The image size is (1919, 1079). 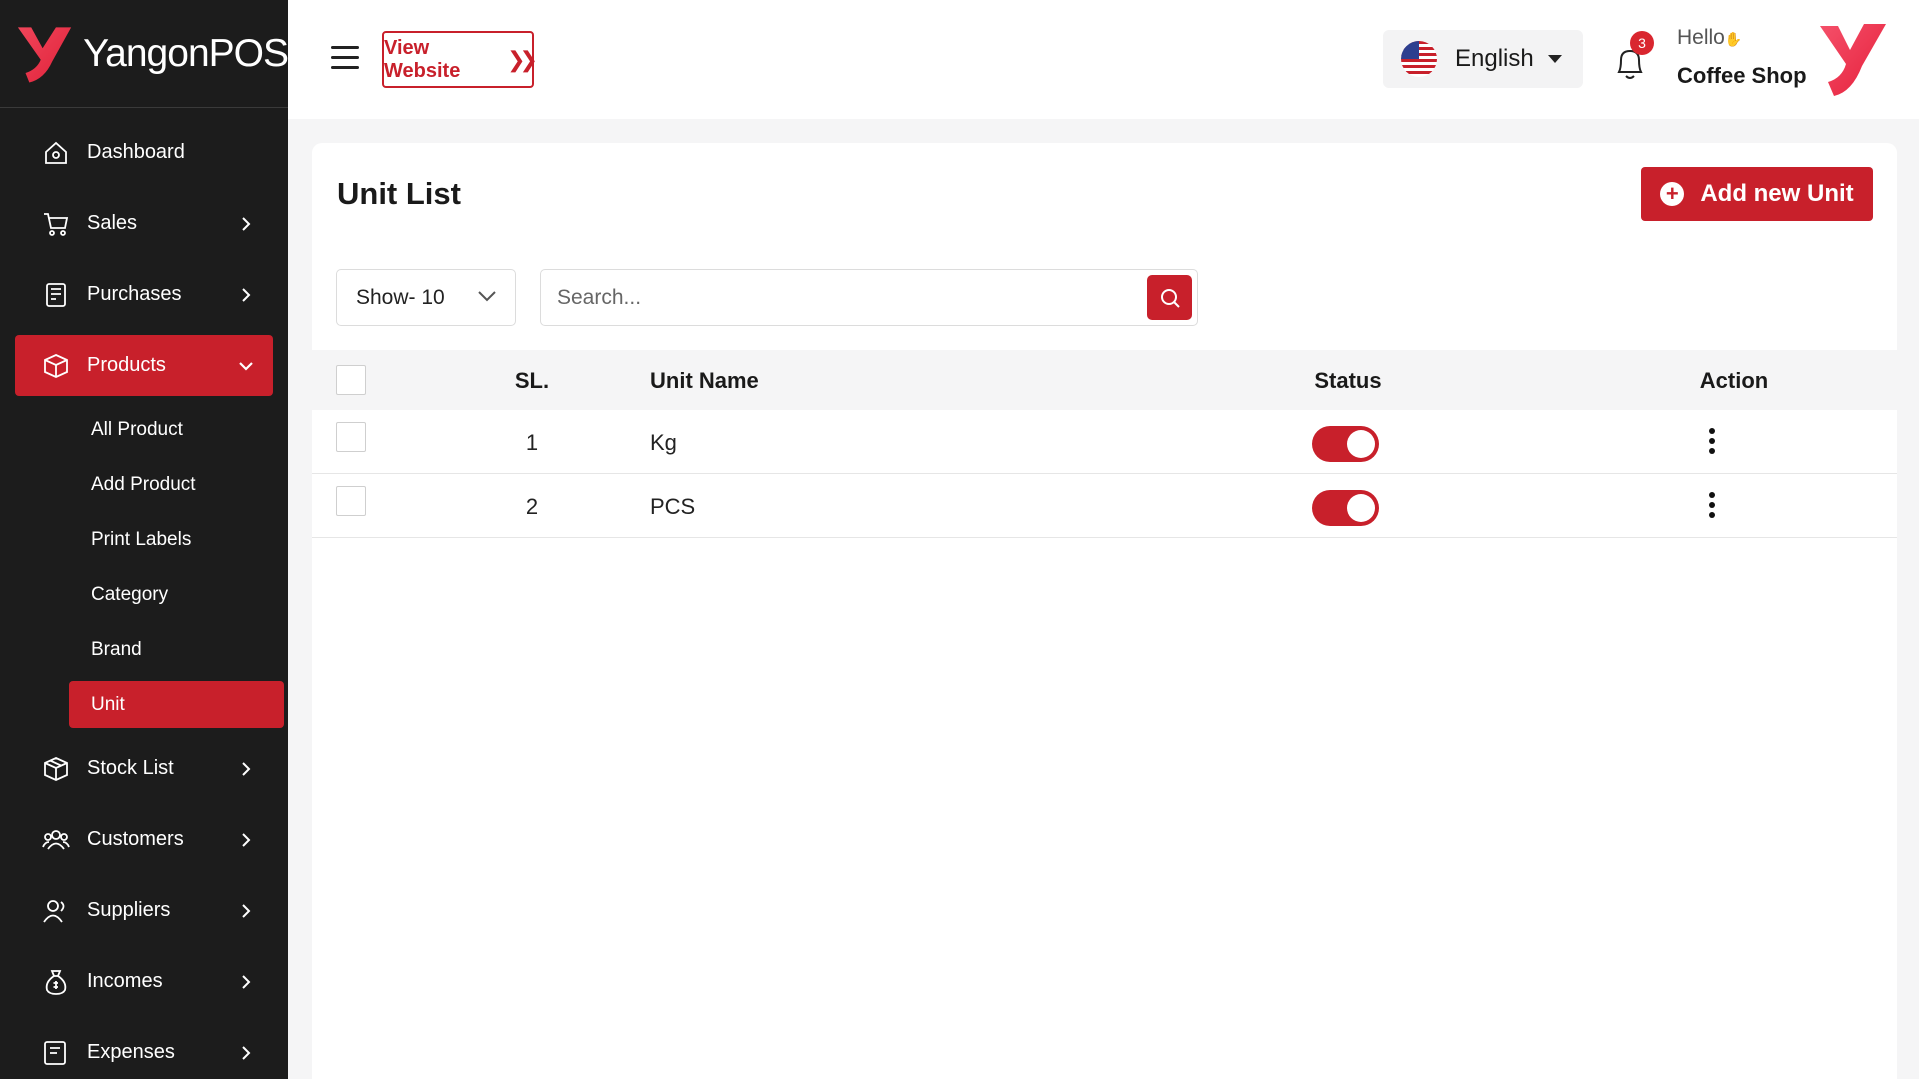 I want to click on brand: YangonPOS, so click(x=144, y=54).